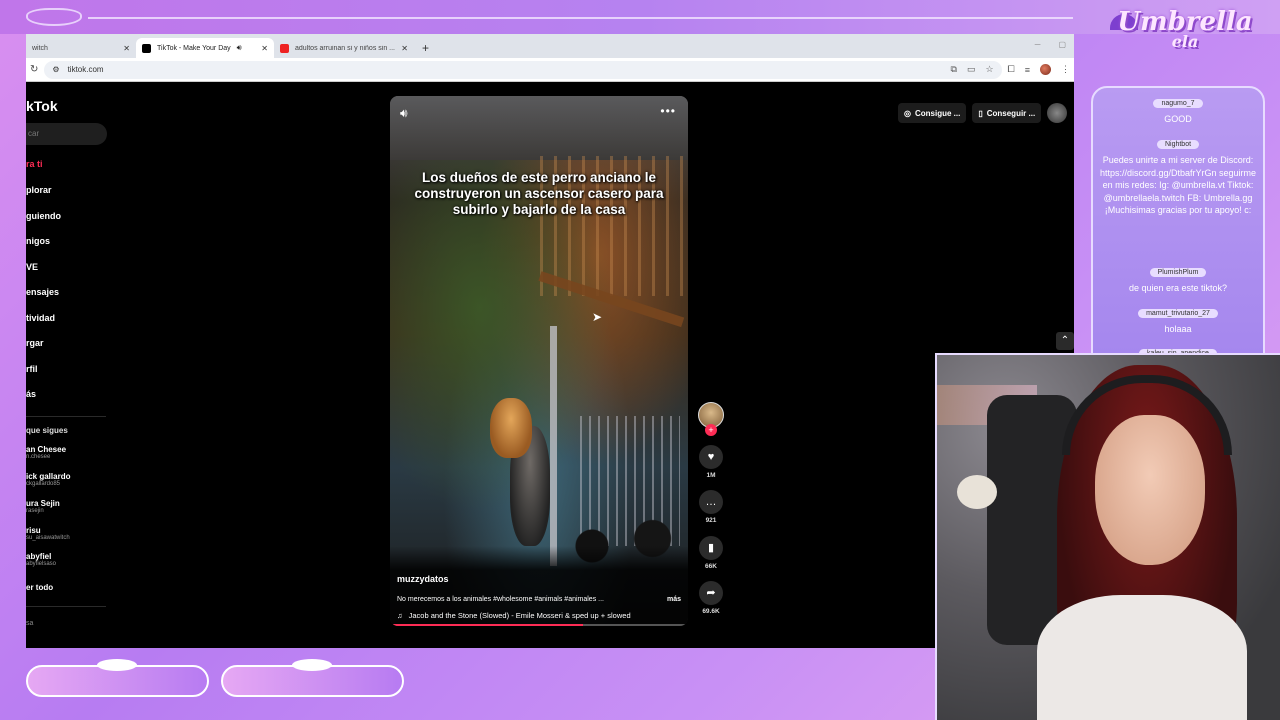 Image resolution: width=1280 pixels, height=720 pixels. What do you see at coordinates (48, 533) in the screenshot?
I see `following-account: risu su_aisawatwitch` at bounding box center [48, 533].